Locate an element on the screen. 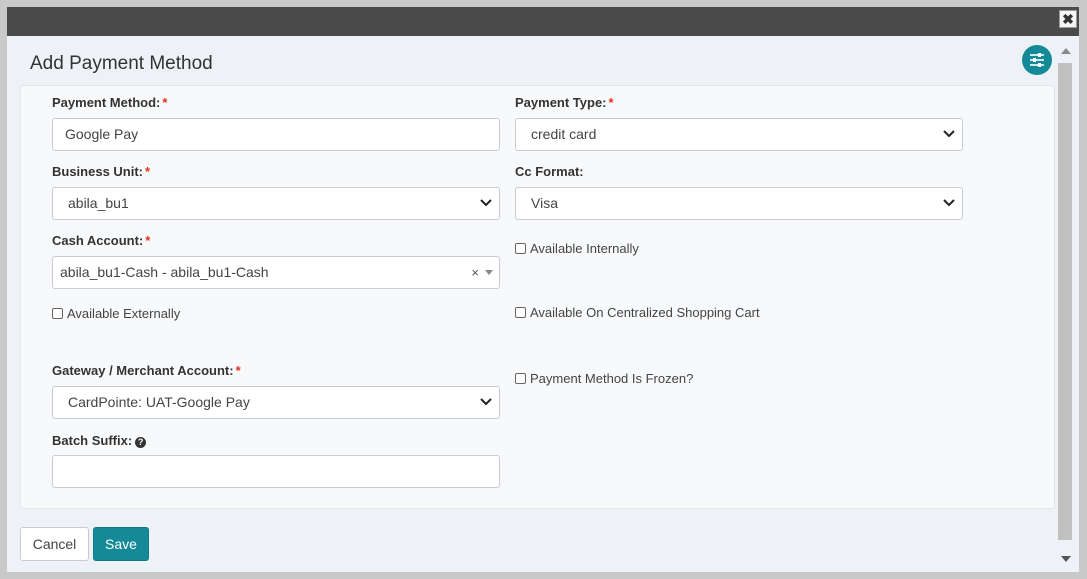  business-unit-label-text: Business Unit: is located at coordinates (98, 171).